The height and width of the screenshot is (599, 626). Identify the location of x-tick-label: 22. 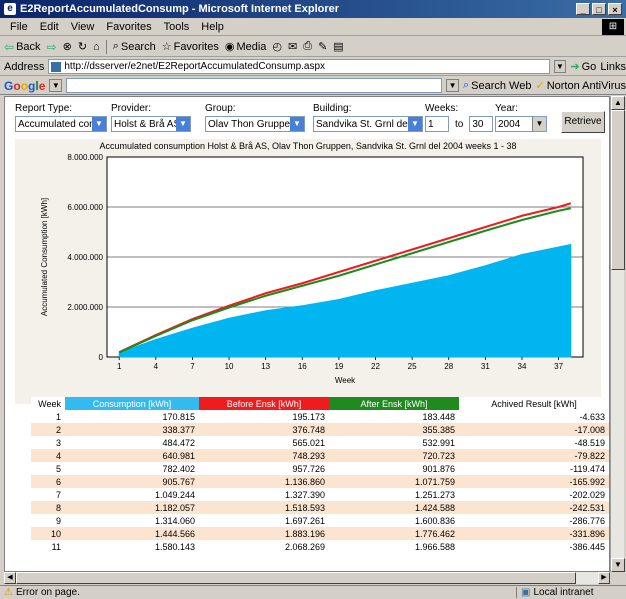
(375, 366).